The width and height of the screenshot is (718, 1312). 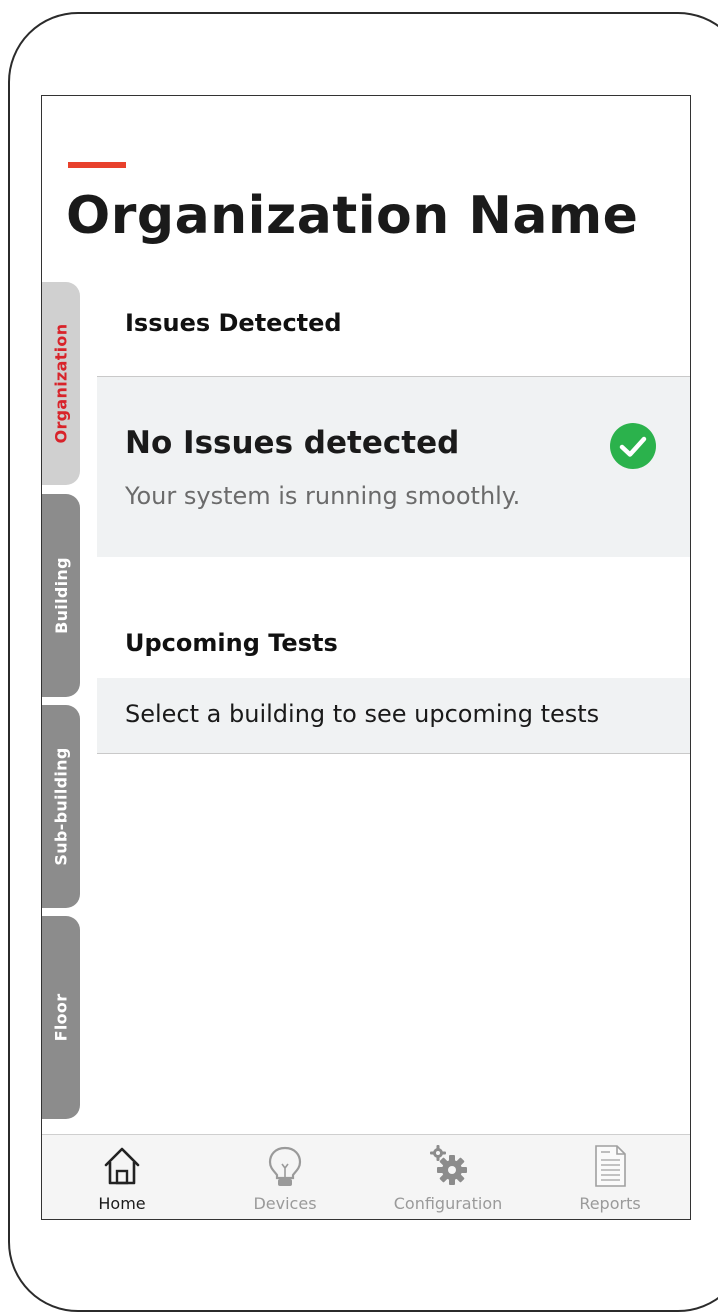 I want to click on tab-sub-building: Sub-building, so click(x=61, y=806).